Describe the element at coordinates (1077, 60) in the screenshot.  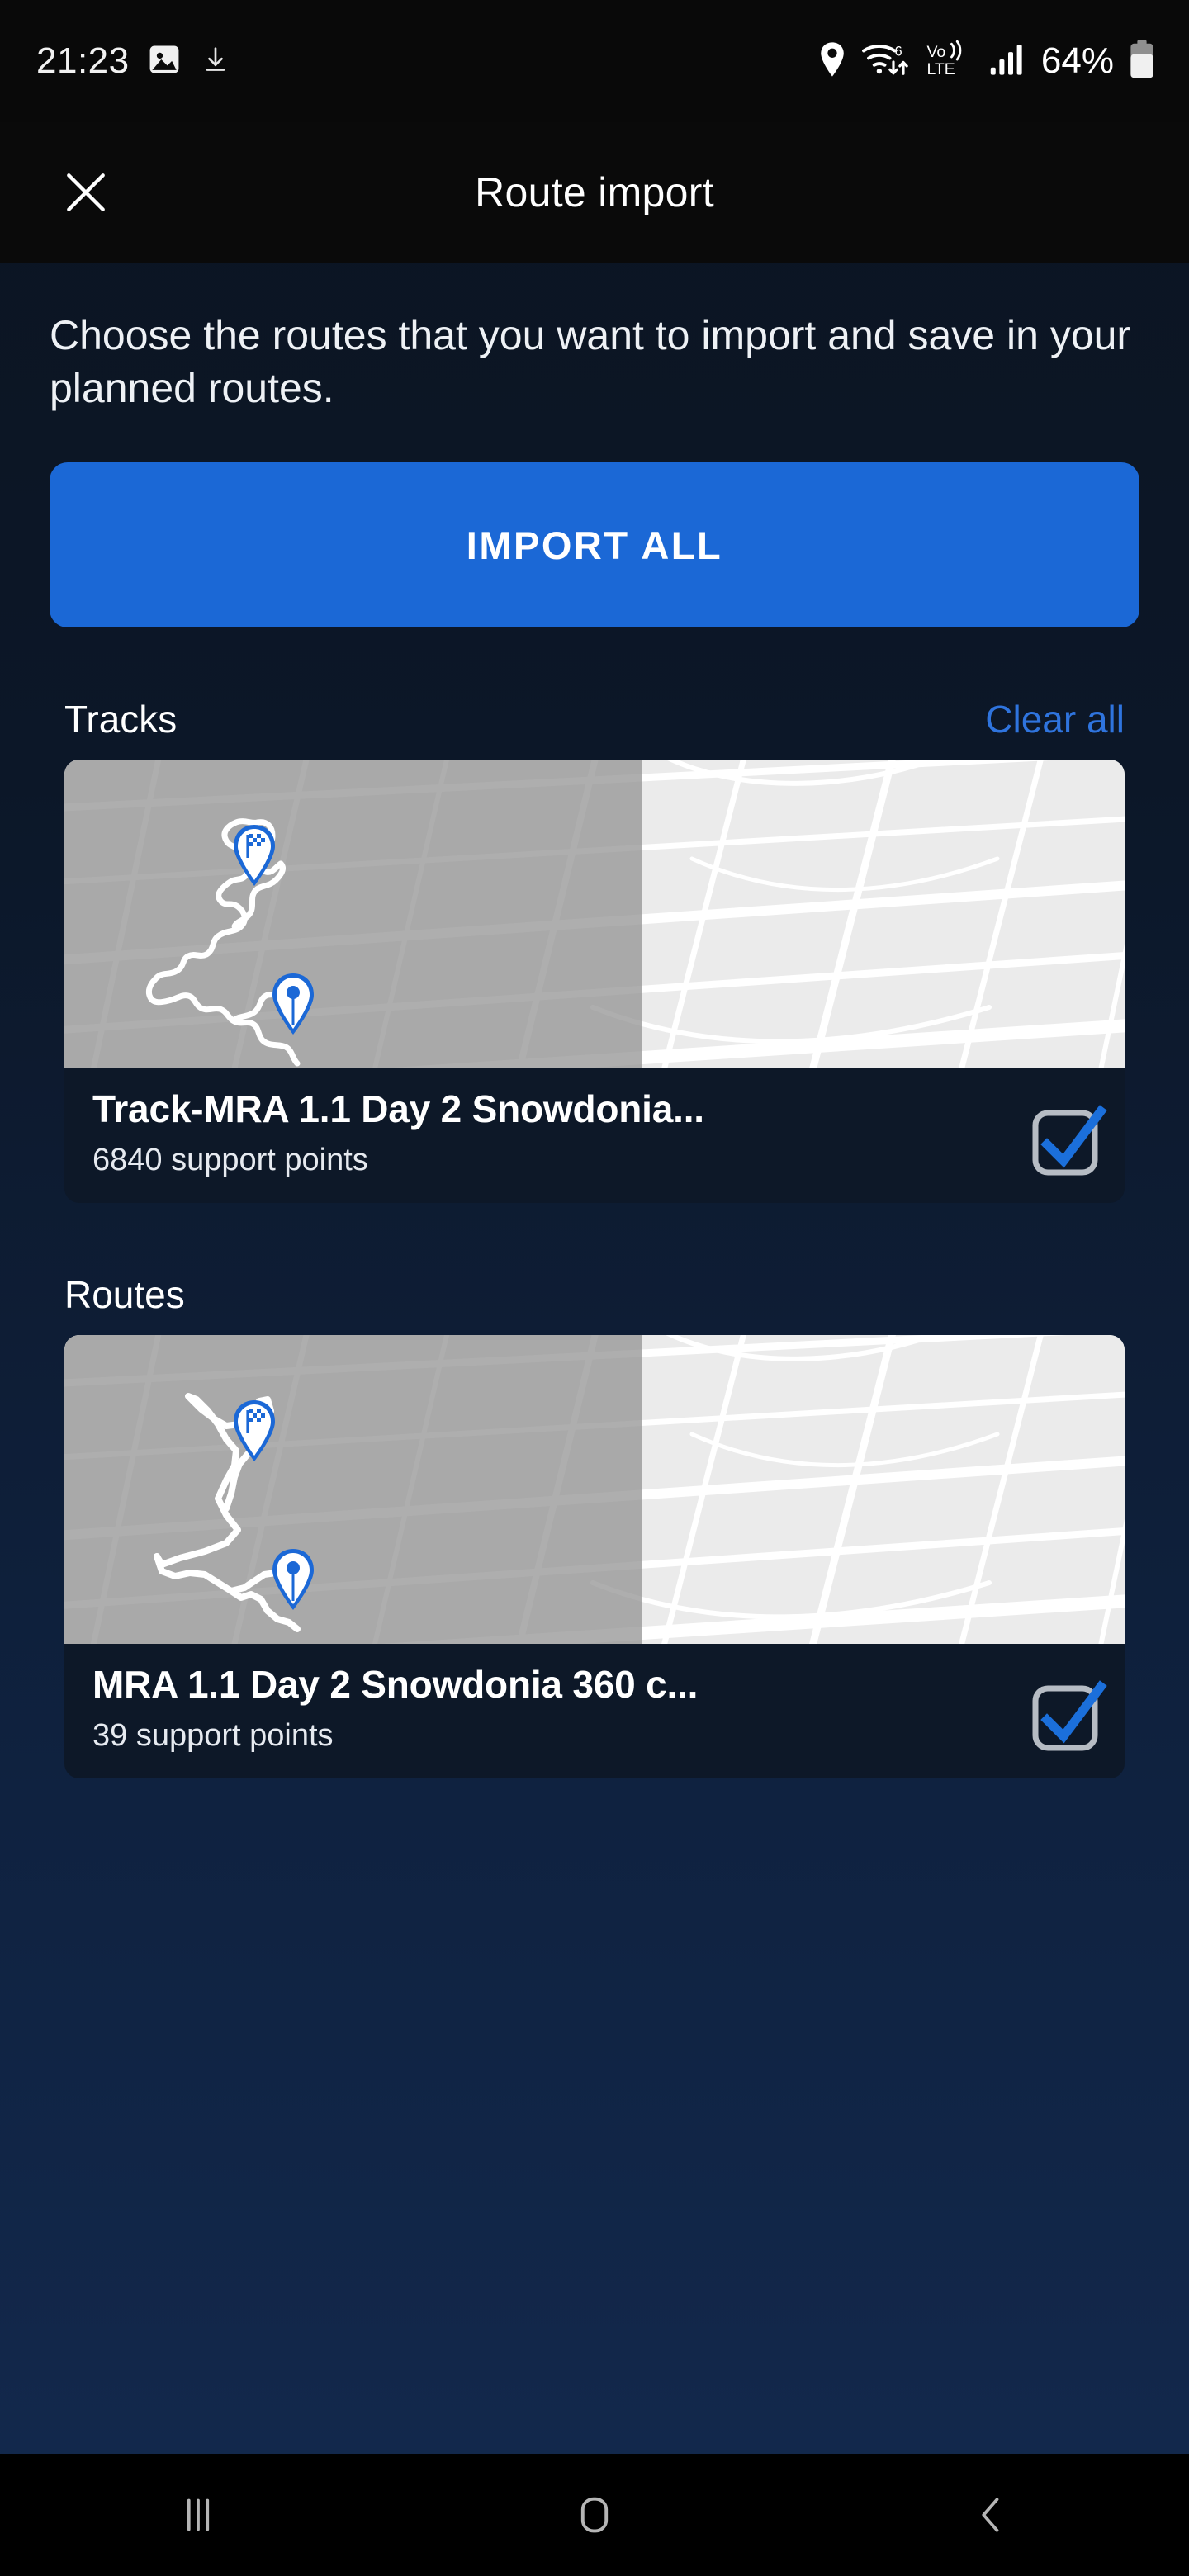
I see `battery-percentage: 64%` at that location.